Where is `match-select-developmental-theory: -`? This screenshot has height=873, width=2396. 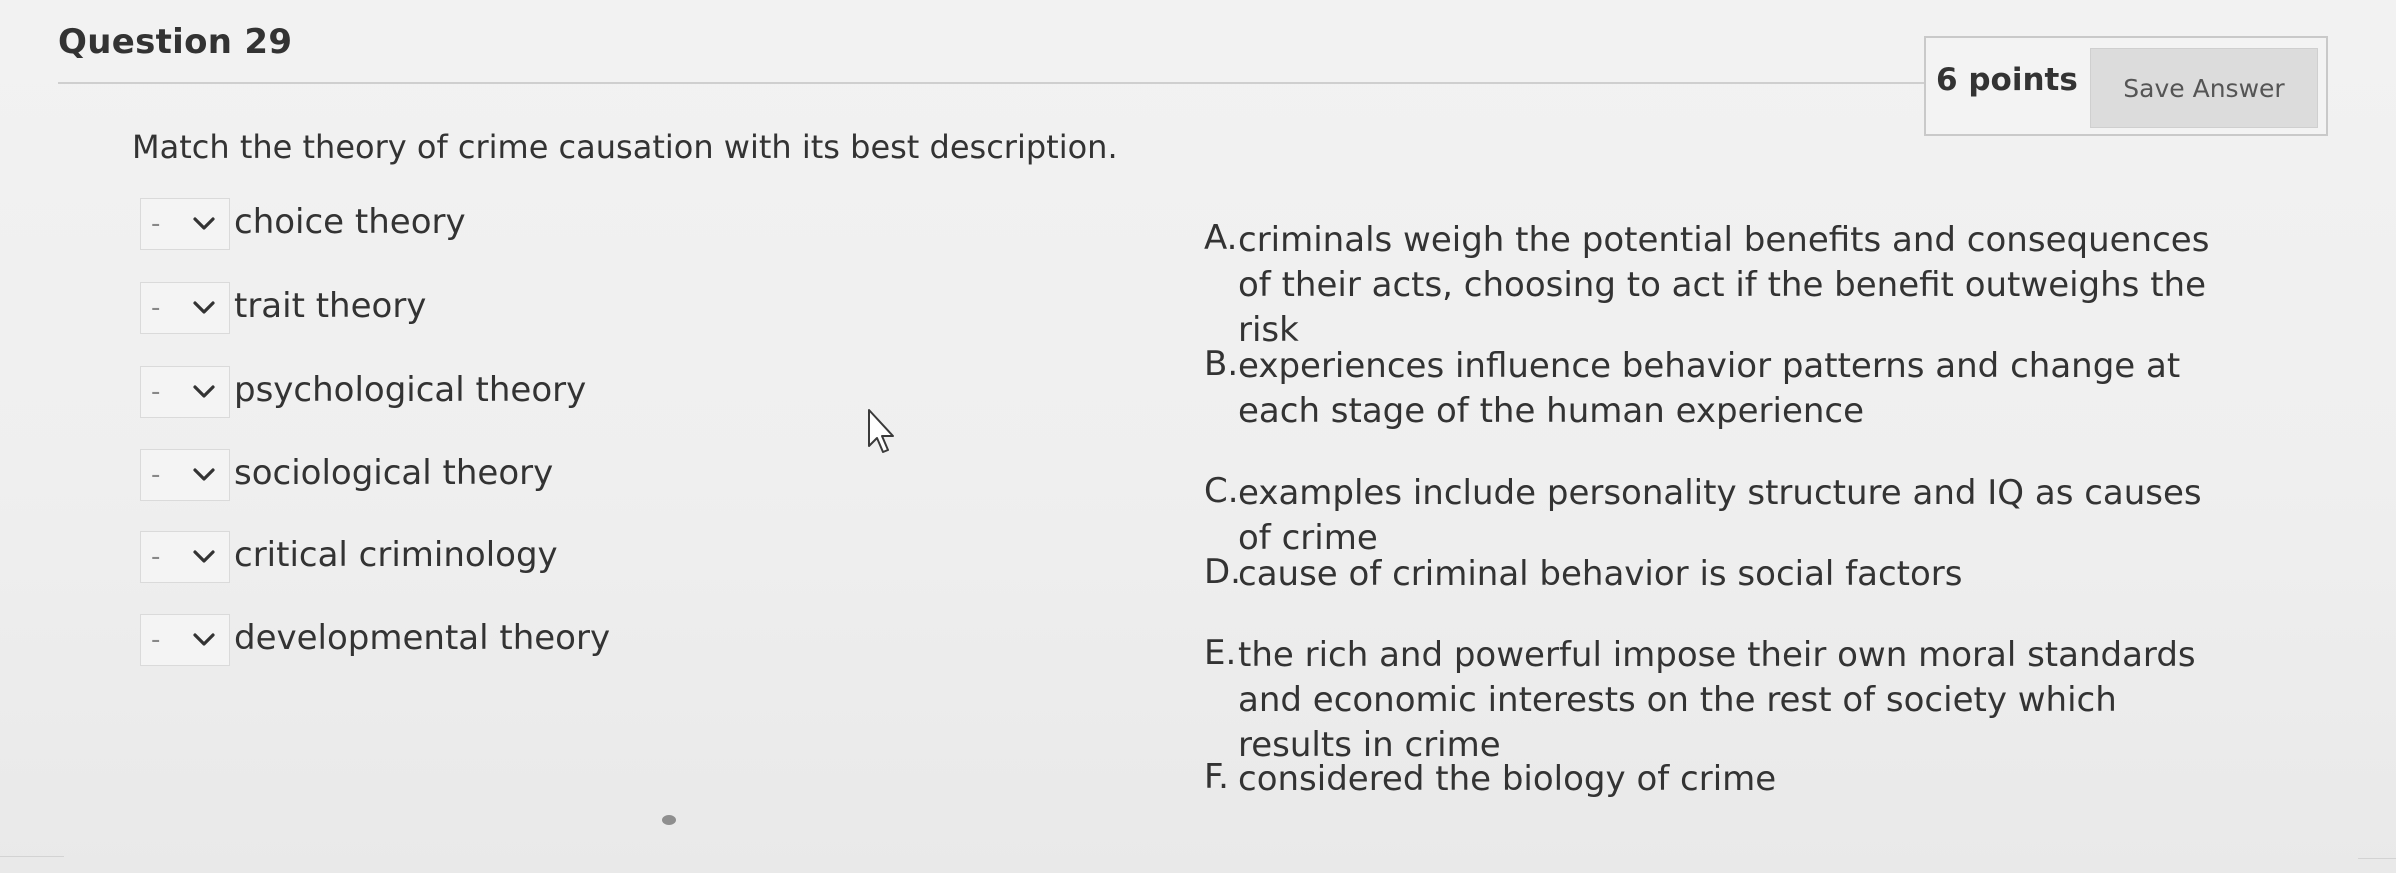
match-select-developmental-theory: - is located at coordinates (185, 640).